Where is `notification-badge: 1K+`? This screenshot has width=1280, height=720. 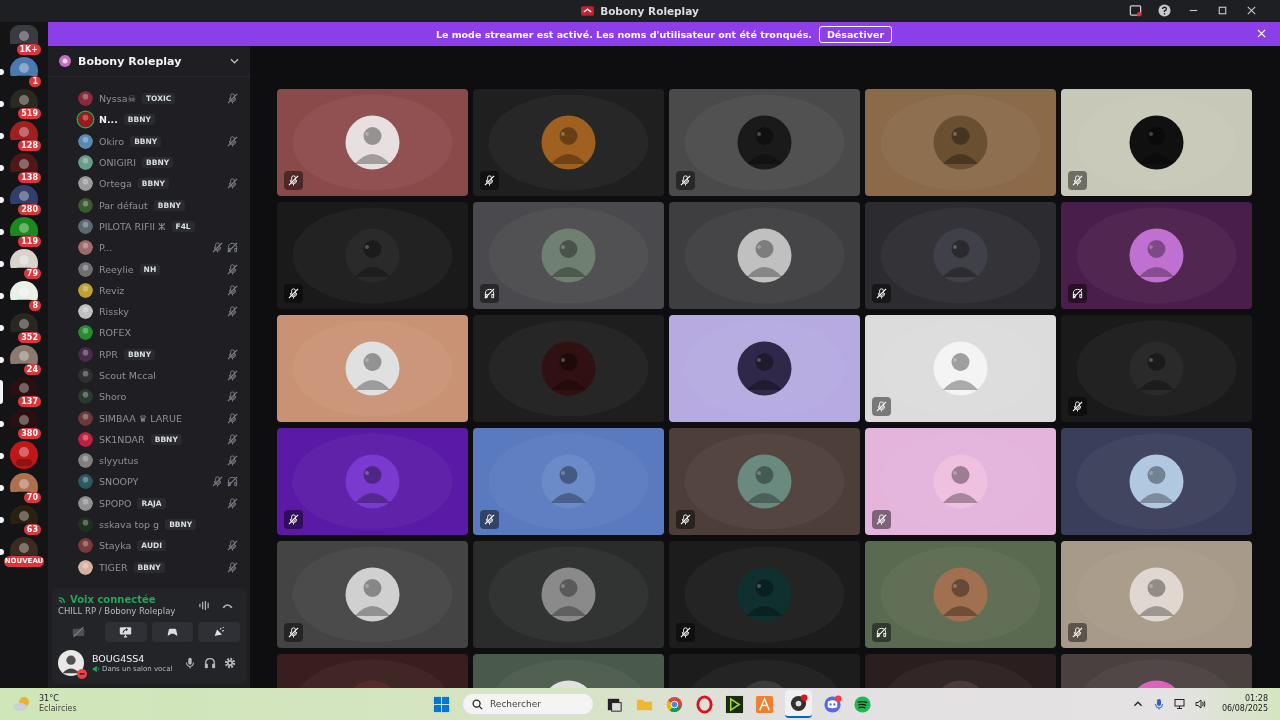
notification-badge: 1K+ is located at coordinates (28, 49).